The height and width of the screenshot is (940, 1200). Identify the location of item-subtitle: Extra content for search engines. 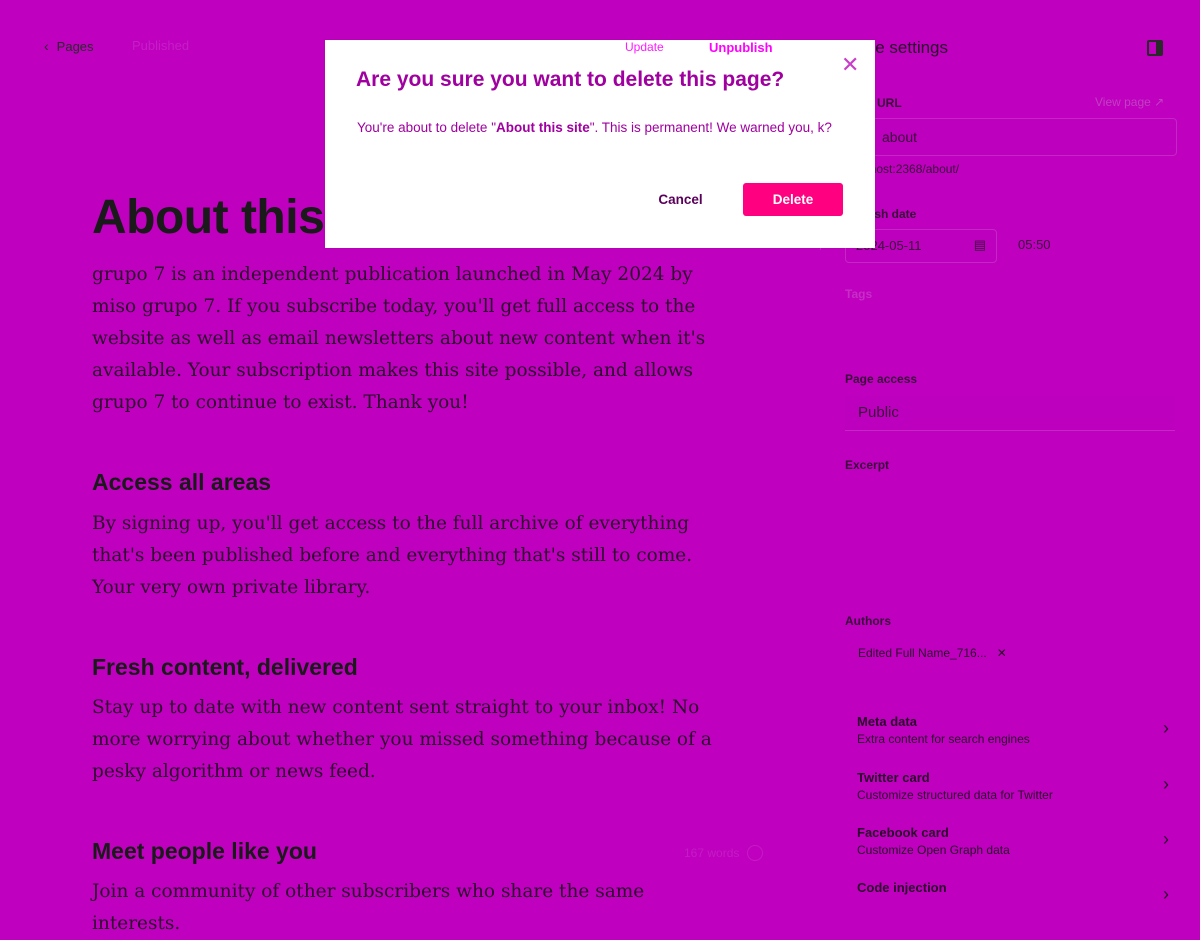
(943, 739).